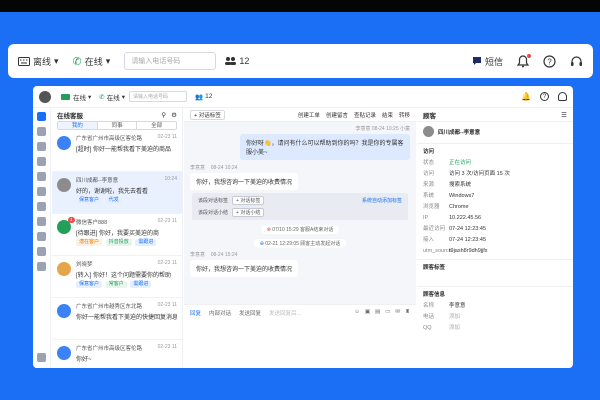  I want to click on detail-value: 李意意, so click(457, 306).